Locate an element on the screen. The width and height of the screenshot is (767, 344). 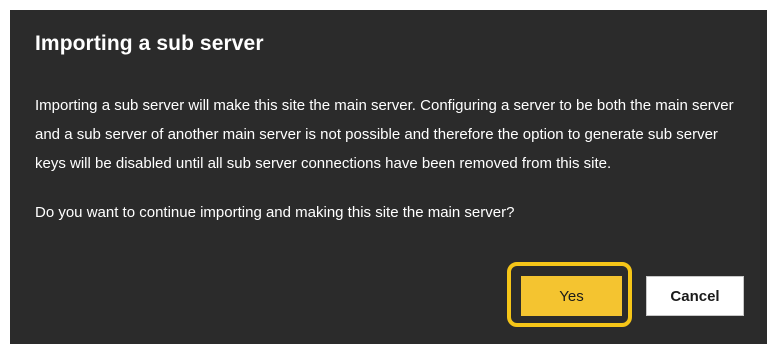
cancel-button: Cancel is located at coordinates (695, 296).